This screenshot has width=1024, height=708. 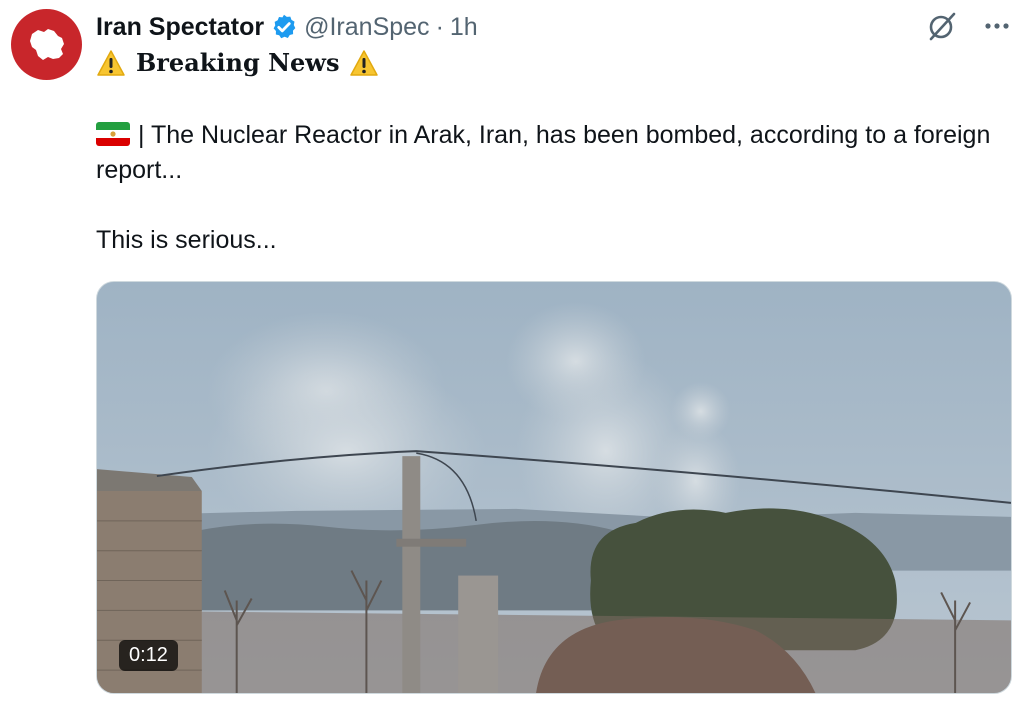 What do you see at coordinates (148, 655) in the screenshot?
I see `video-duration-badge: 0:12` at bounding box center [148, 655].